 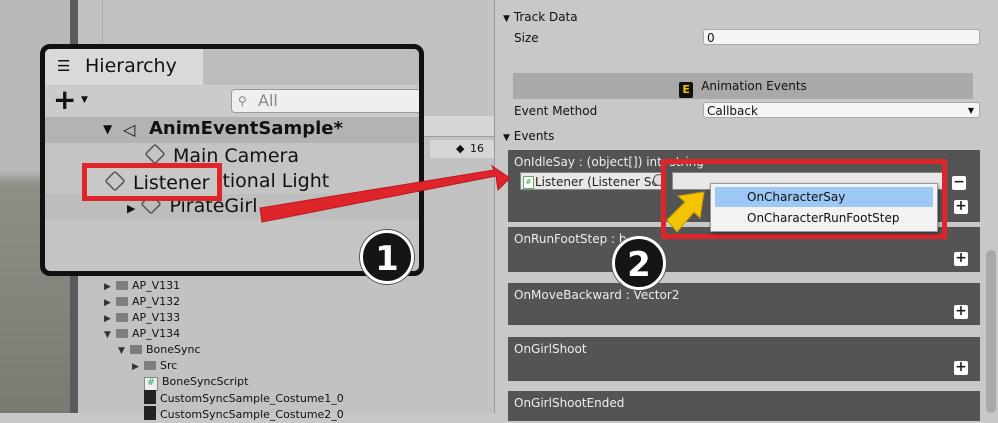 What do you see at coordinates (685, 212) in the screenshot?
I see `select-arrow` at bounding box center [685, 212].